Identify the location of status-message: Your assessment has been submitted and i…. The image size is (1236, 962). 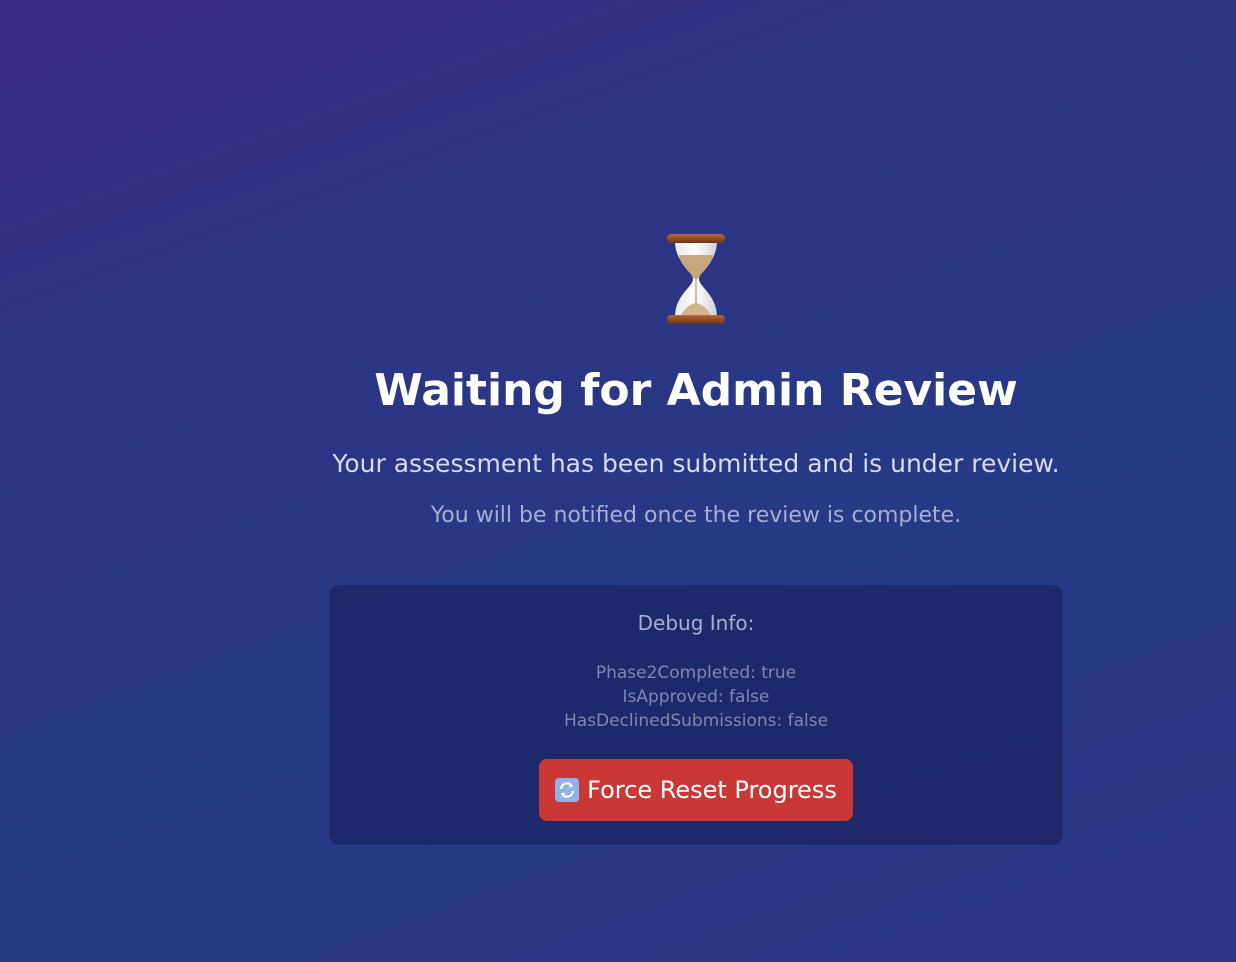
(696, 463).